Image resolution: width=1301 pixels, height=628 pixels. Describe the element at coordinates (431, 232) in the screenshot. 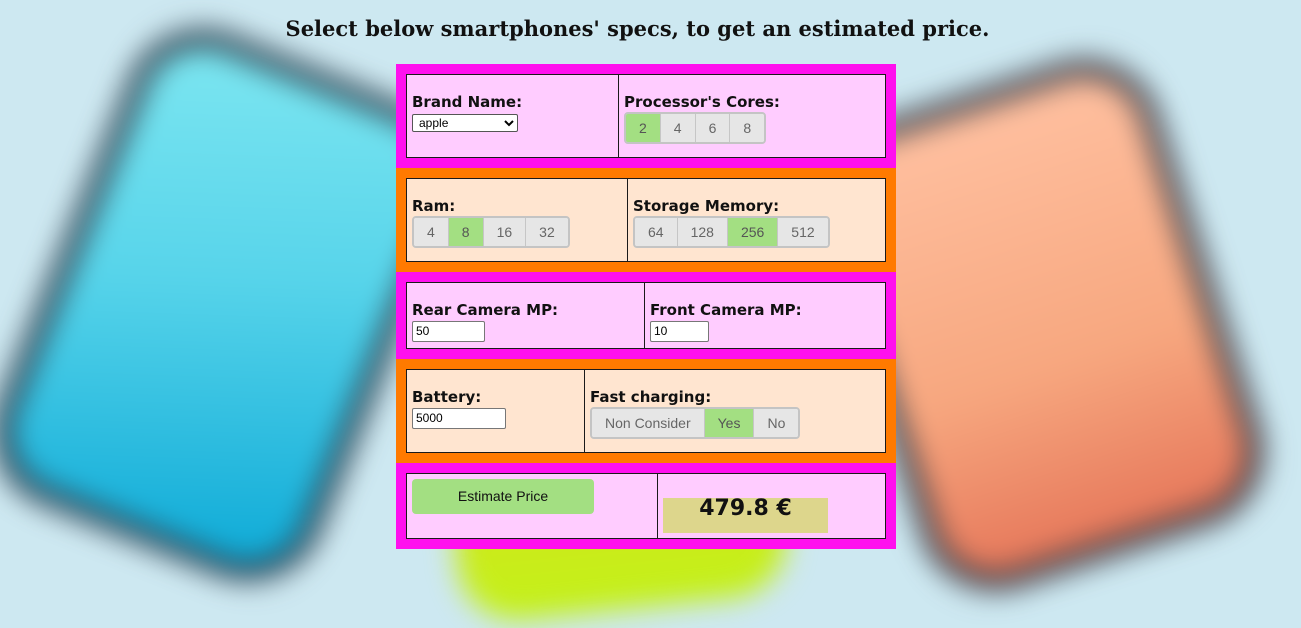

I see `ram-option: 4` at that location.